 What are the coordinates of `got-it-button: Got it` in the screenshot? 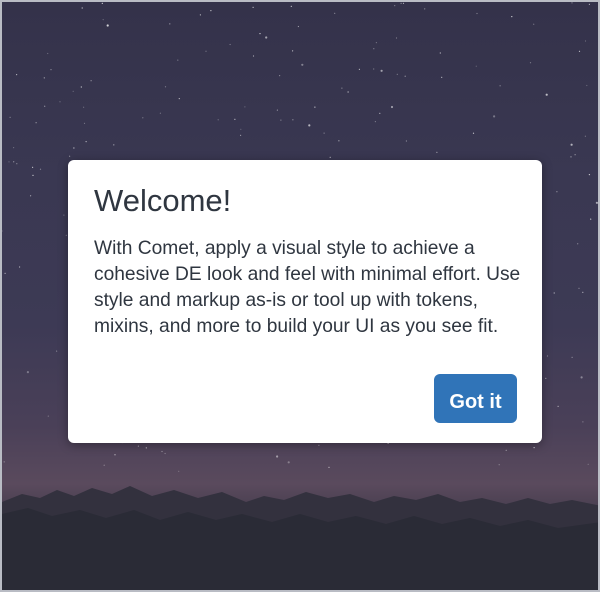 It's located at (475, 398).